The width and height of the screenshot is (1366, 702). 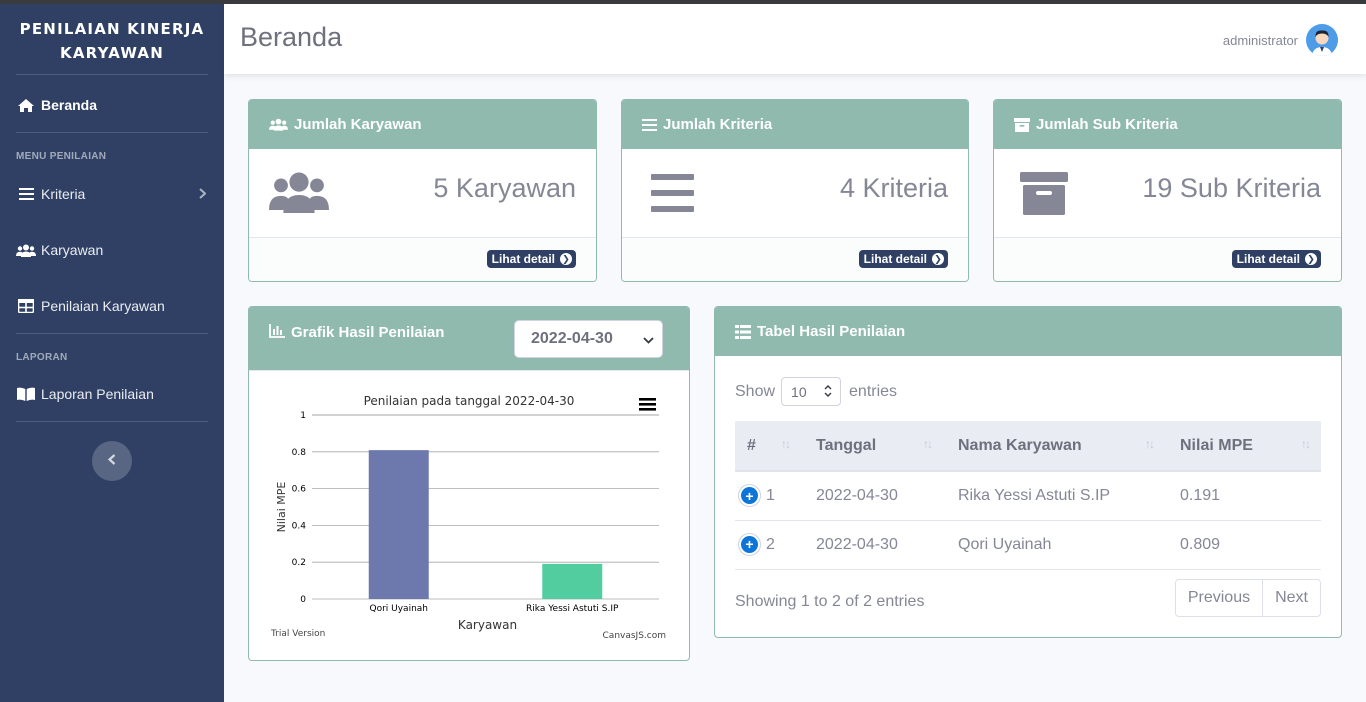 I want to click on chart-panel-title: Grafik Hasil Penilaian, so click(x=368, y=332).